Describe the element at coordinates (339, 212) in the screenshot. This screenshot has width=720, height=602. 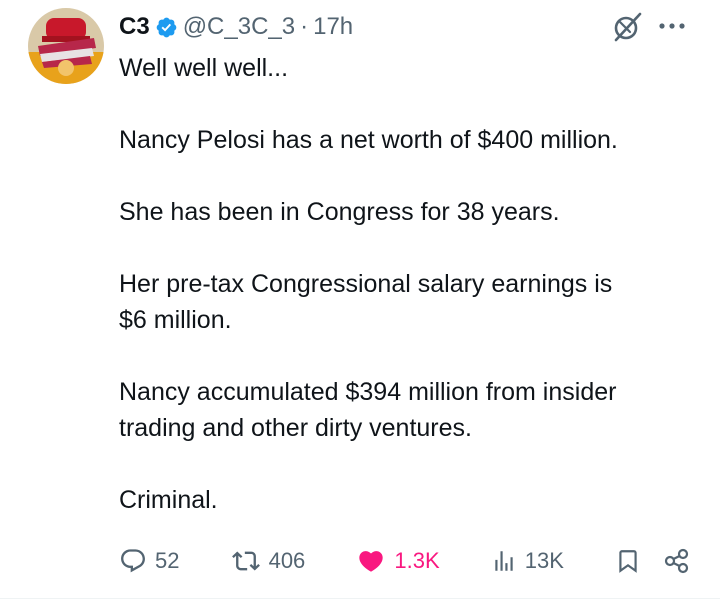
I see `tweet-line: She has been in Congress for 38 years.` at that location.